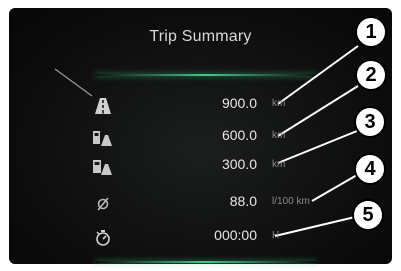 This screenshot has height=271, width=401. I want to click on trip-time-value: 000:00, so click(235, 235).